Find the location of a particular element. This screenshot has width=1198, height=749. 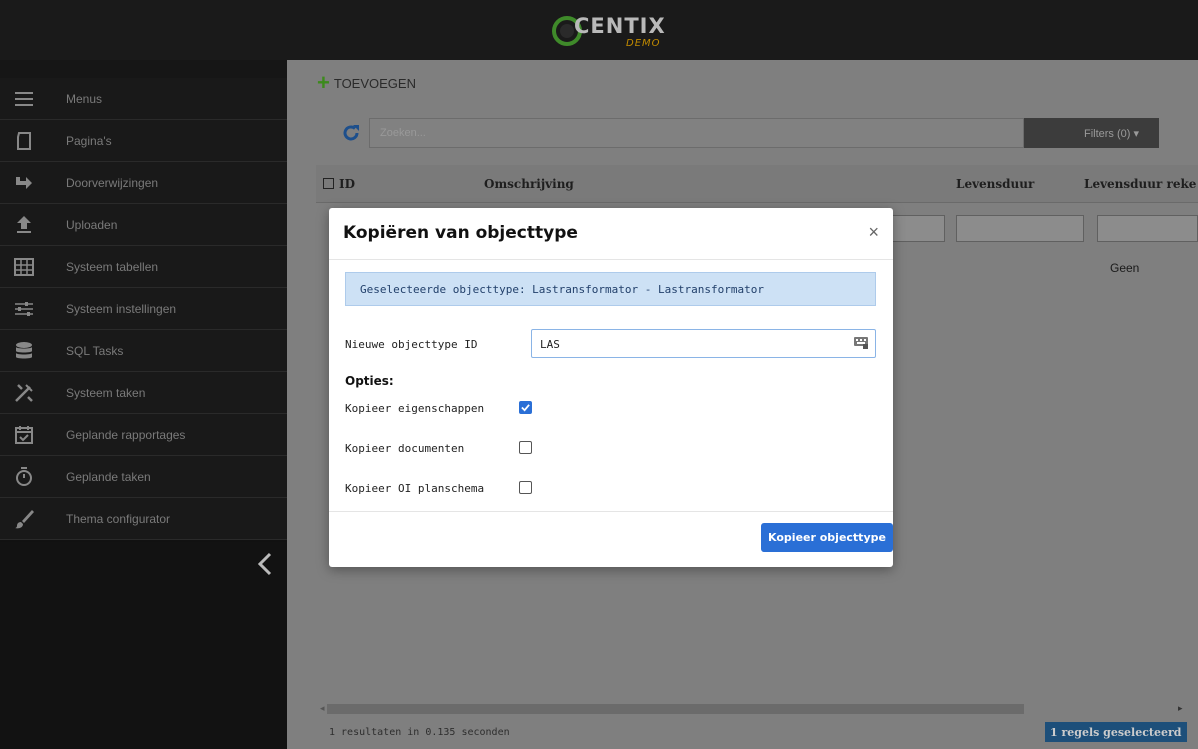

brush-icon is located at coordinates (24, 519).